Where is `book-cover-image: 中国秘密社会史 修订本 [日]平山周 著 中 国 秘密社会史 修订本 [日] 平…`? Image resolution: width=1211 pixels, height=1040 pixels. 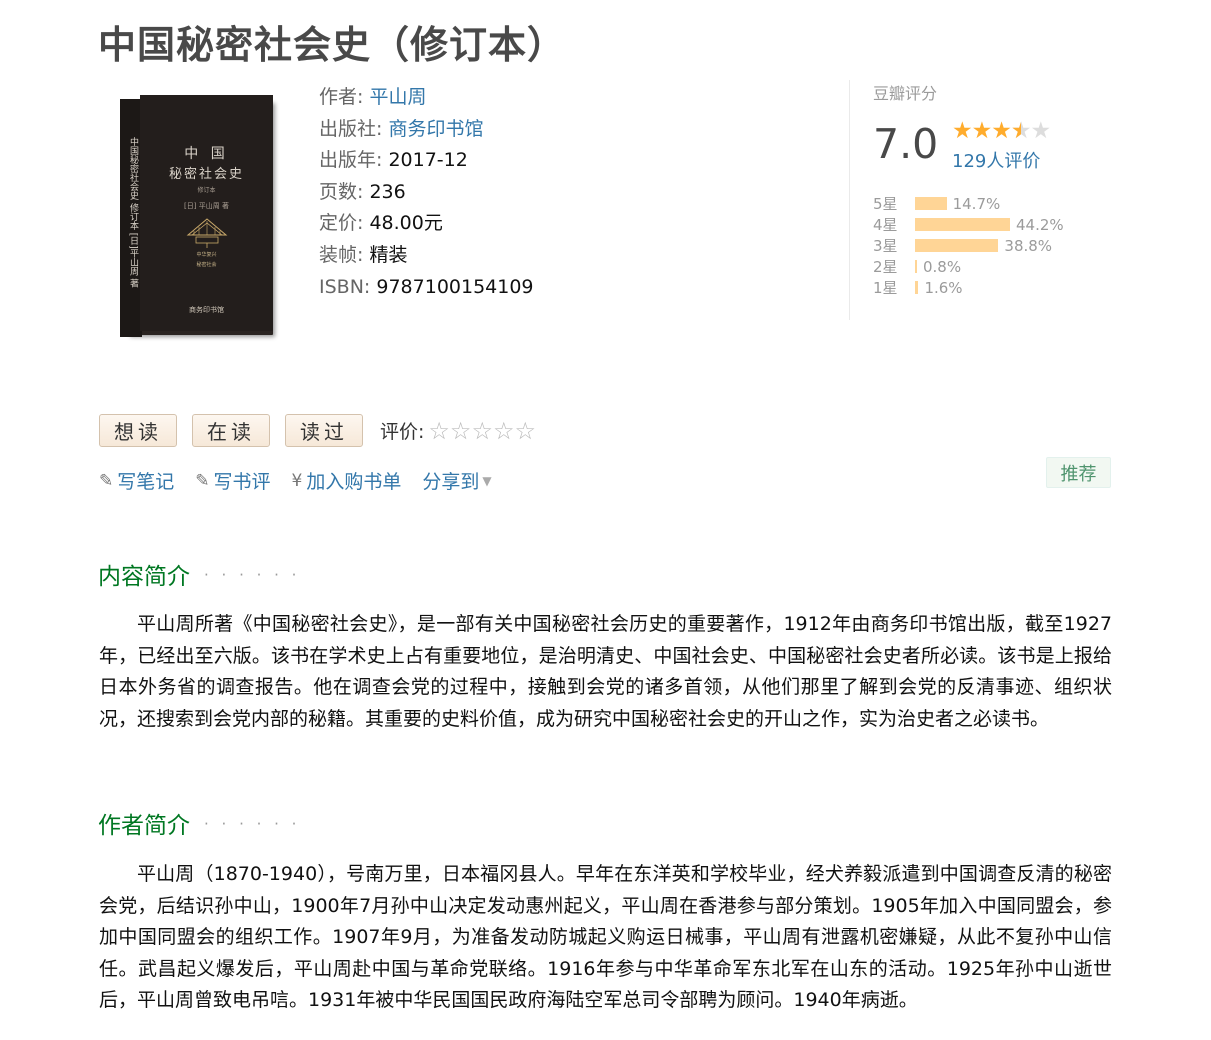 book-cover-image: 中国秘密社会史 修订本 [日]平山周 著 中 国 秘密社会史 修订本 [日] 平… is located at coordinates (196, 216).